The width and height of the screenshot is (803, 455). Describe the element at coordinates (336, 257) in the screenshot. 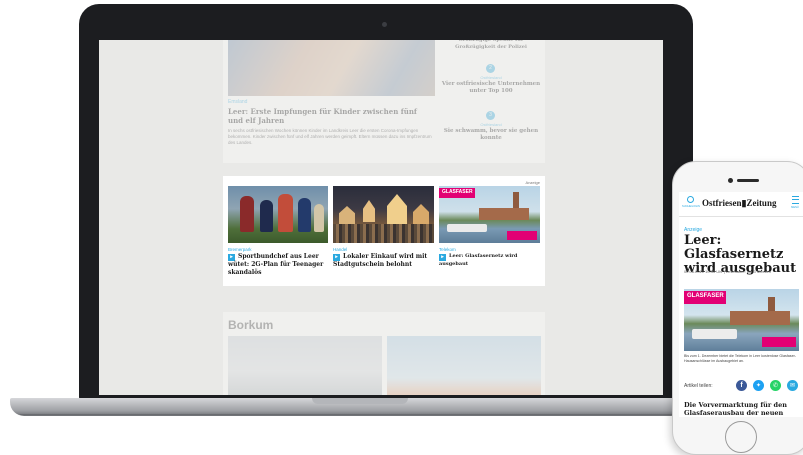

I see `promo-card-2-badge-icon: ▸` at that location.